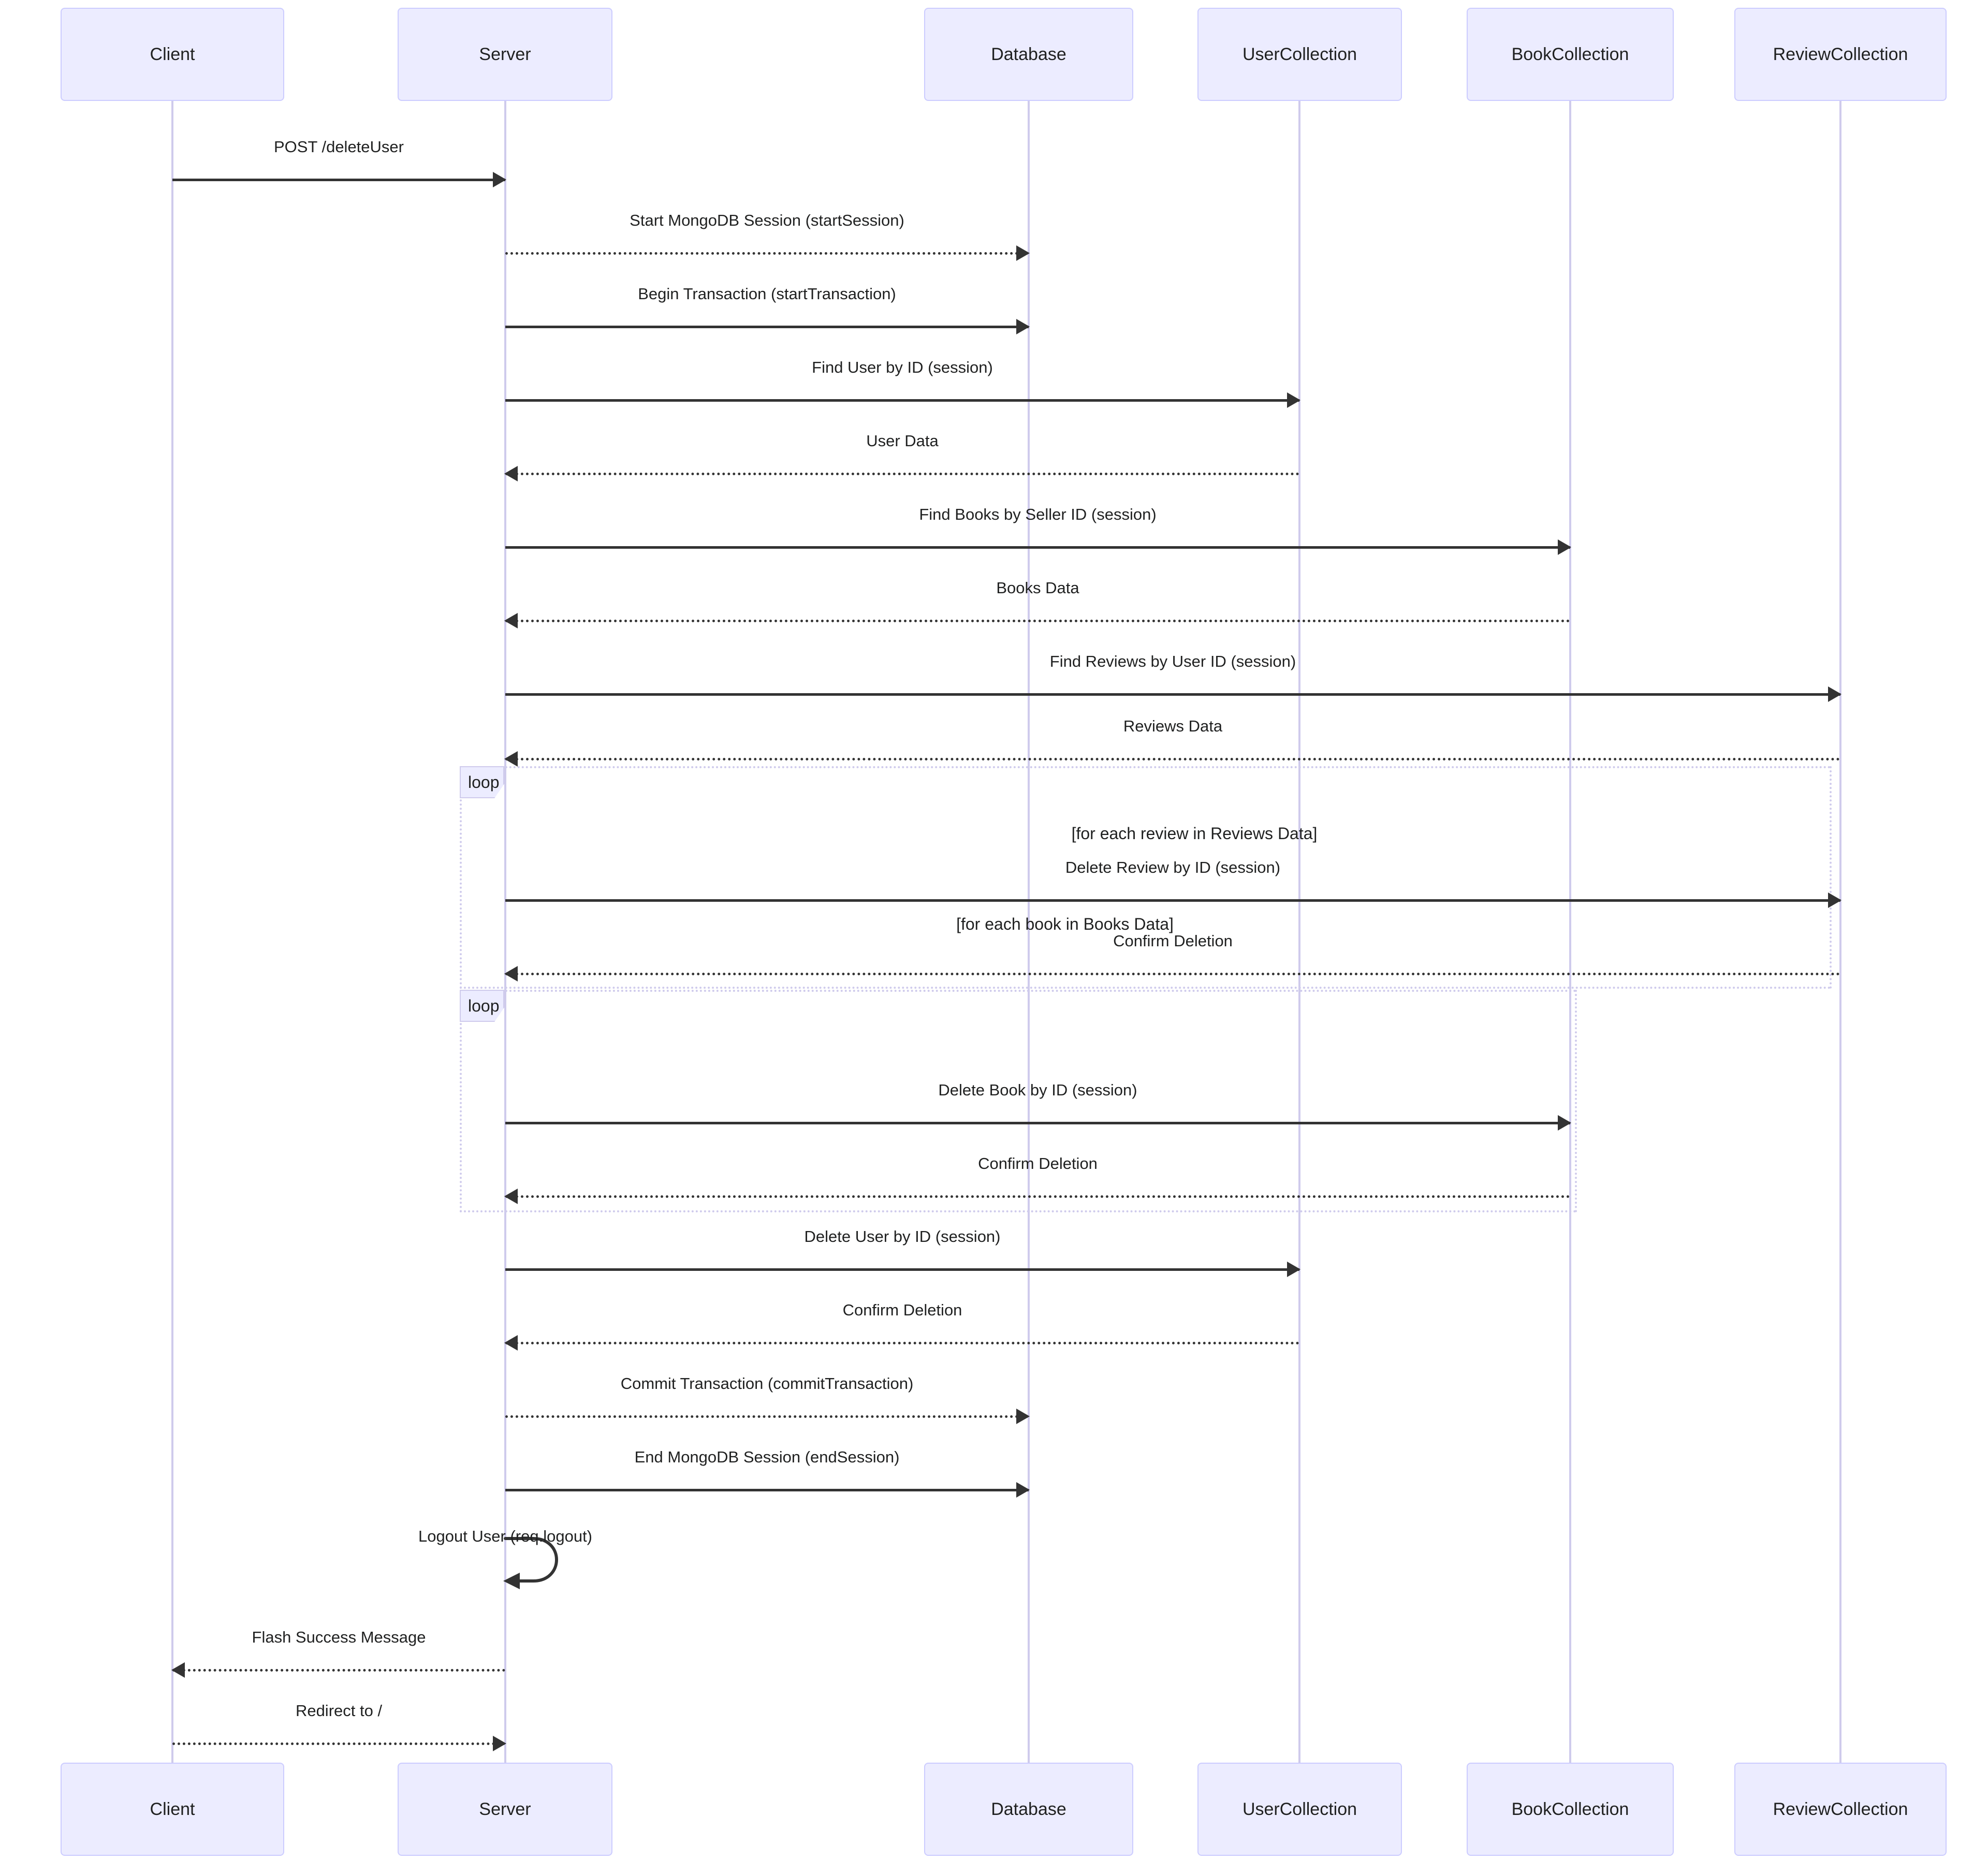 The height and width of the screenshot is (1875, 1988). Describe the element at coordinates (511, 620) in the screenshot. I see `arrowhead-icon-m7` at that location.